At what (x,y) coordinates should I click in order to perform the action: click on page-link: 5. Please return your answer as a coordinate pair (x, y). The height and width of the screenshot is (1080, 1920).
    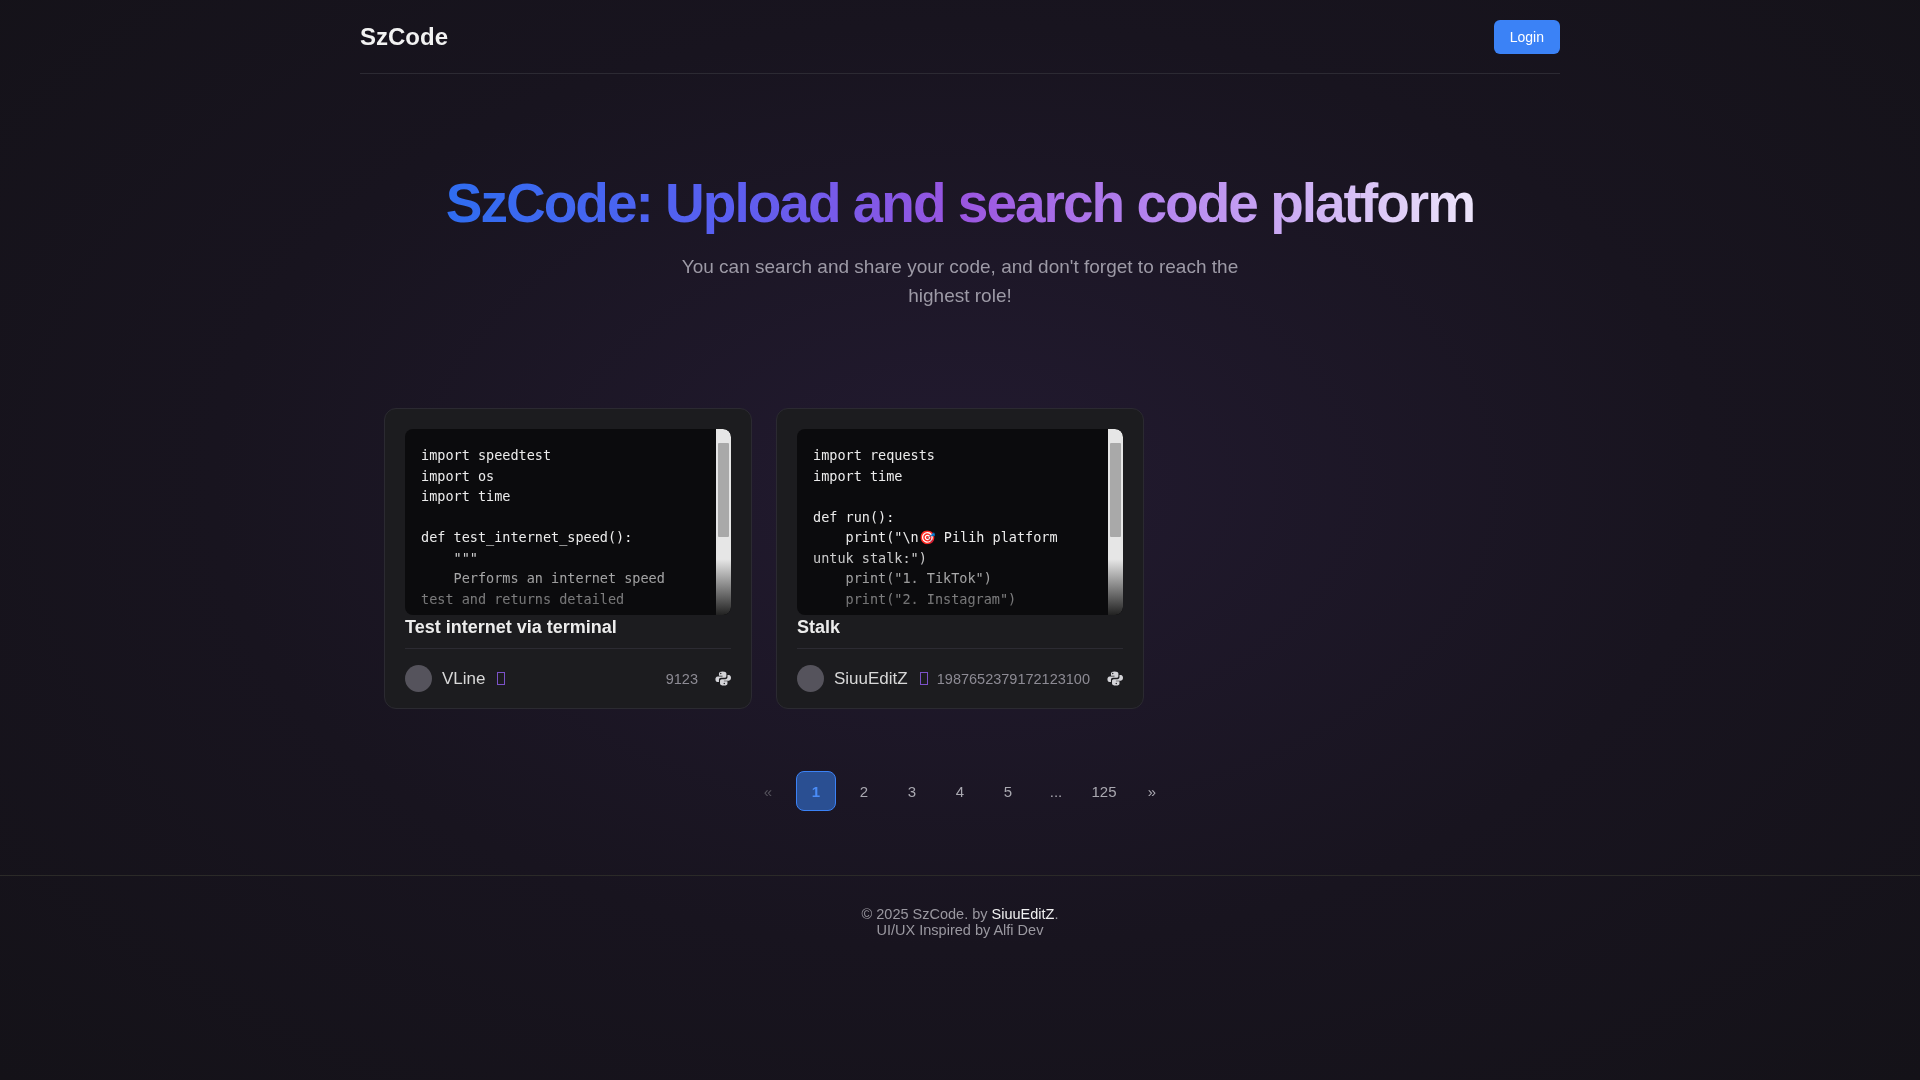
    Looking at the image, I should click on (1008, 791).